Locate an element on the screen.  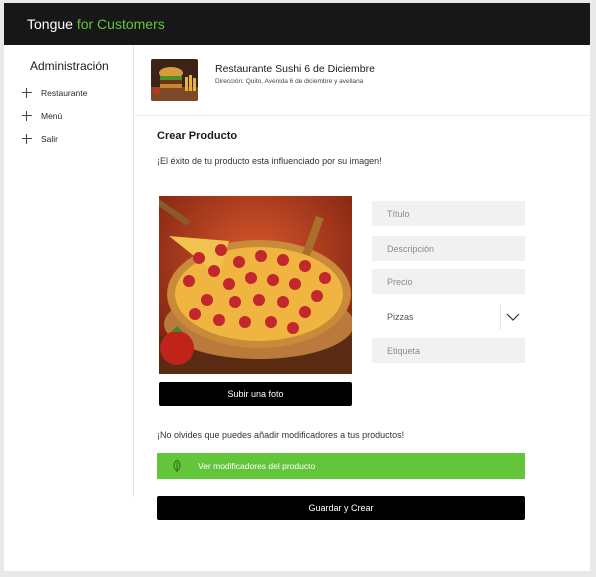
product-image is located at coordinates (255, 285).